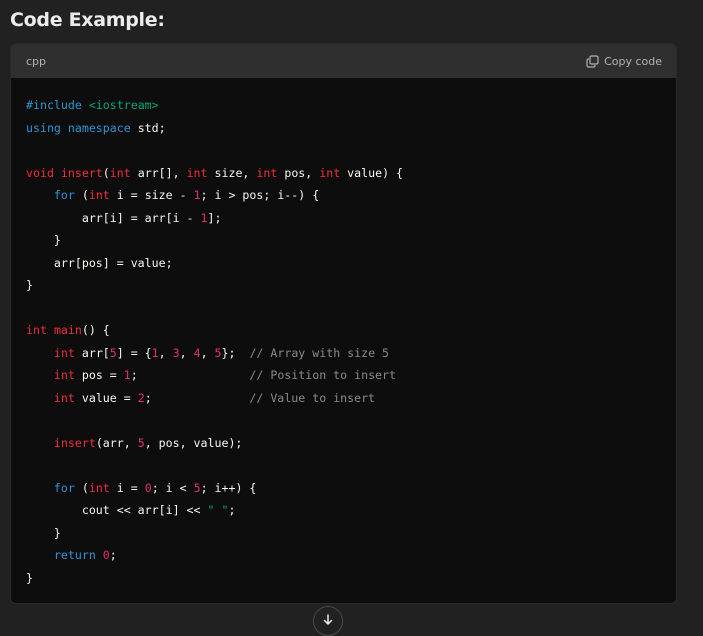 Image resolution: width=703 pixels, height=636 pixels. What do you see at coordinates (116, 442) in the screenshot?
I see `code-token: (arr,` at bounding box center [116, 442].